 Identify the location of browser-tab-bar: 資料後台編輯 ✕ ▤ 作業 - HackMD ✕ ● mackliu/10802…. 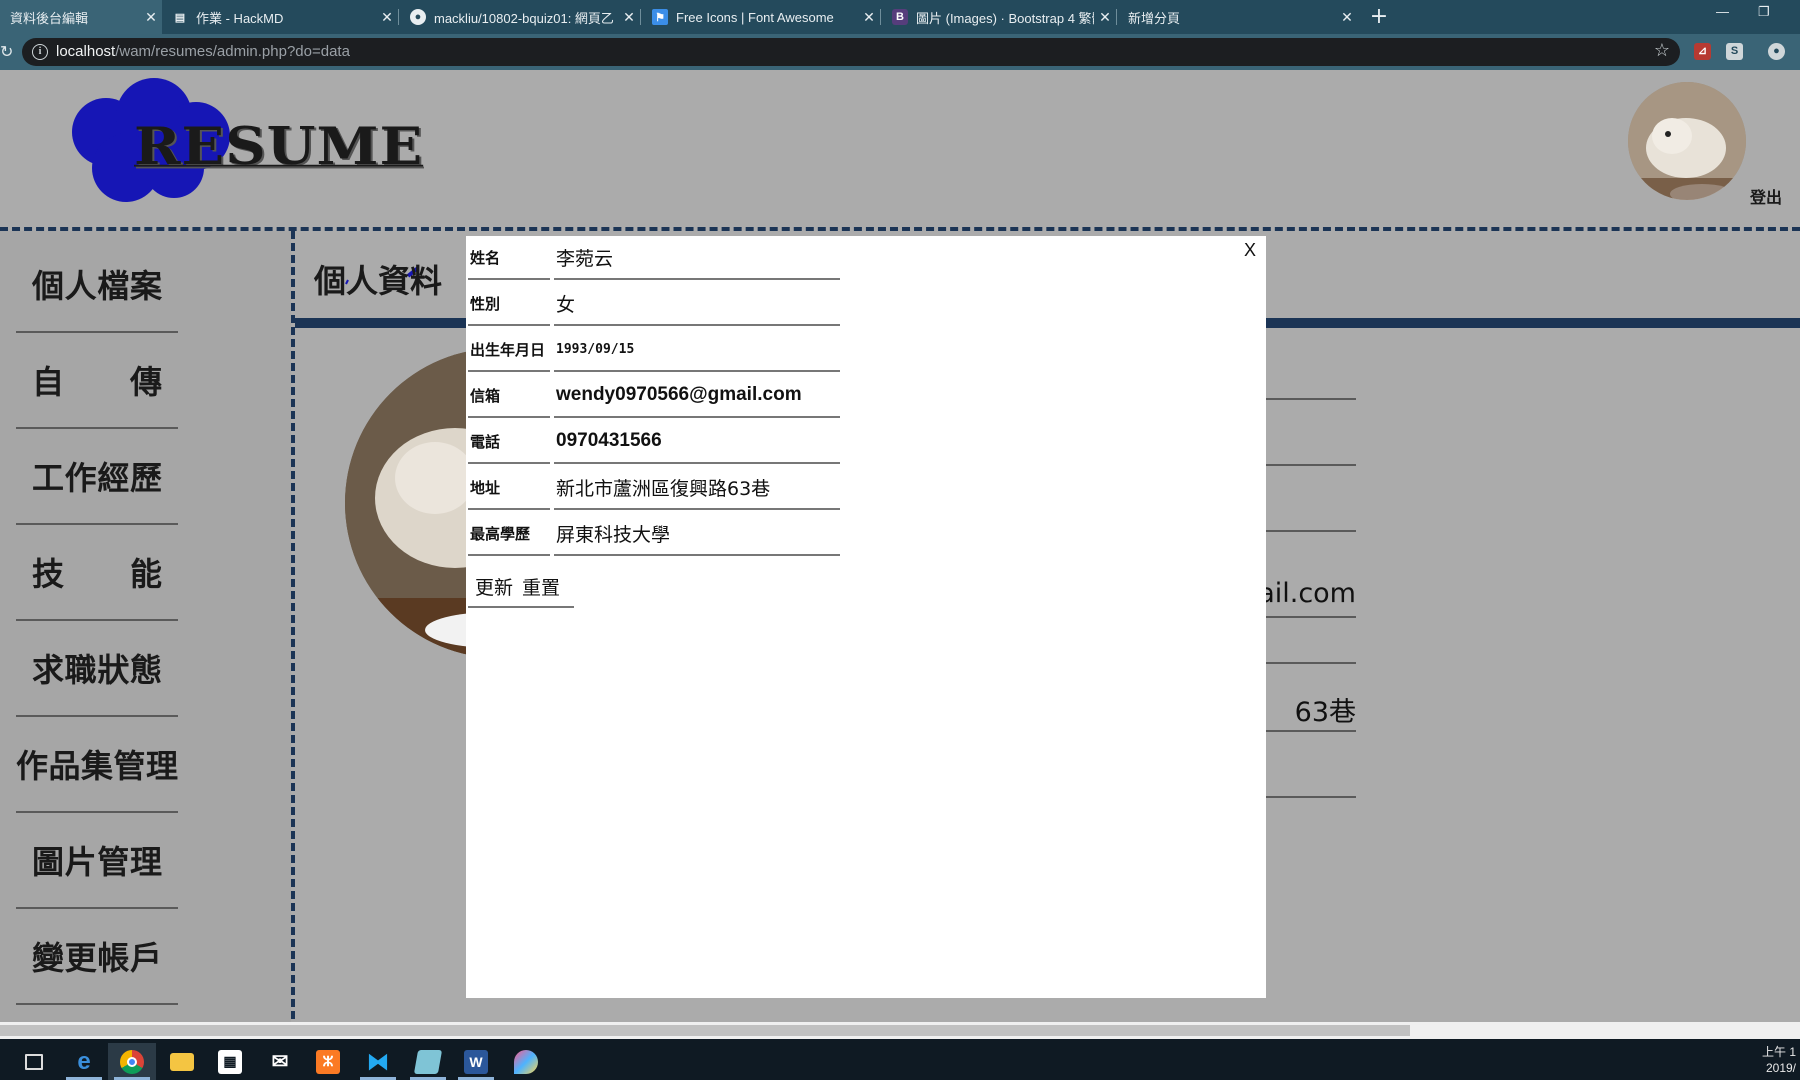
(900, 17).